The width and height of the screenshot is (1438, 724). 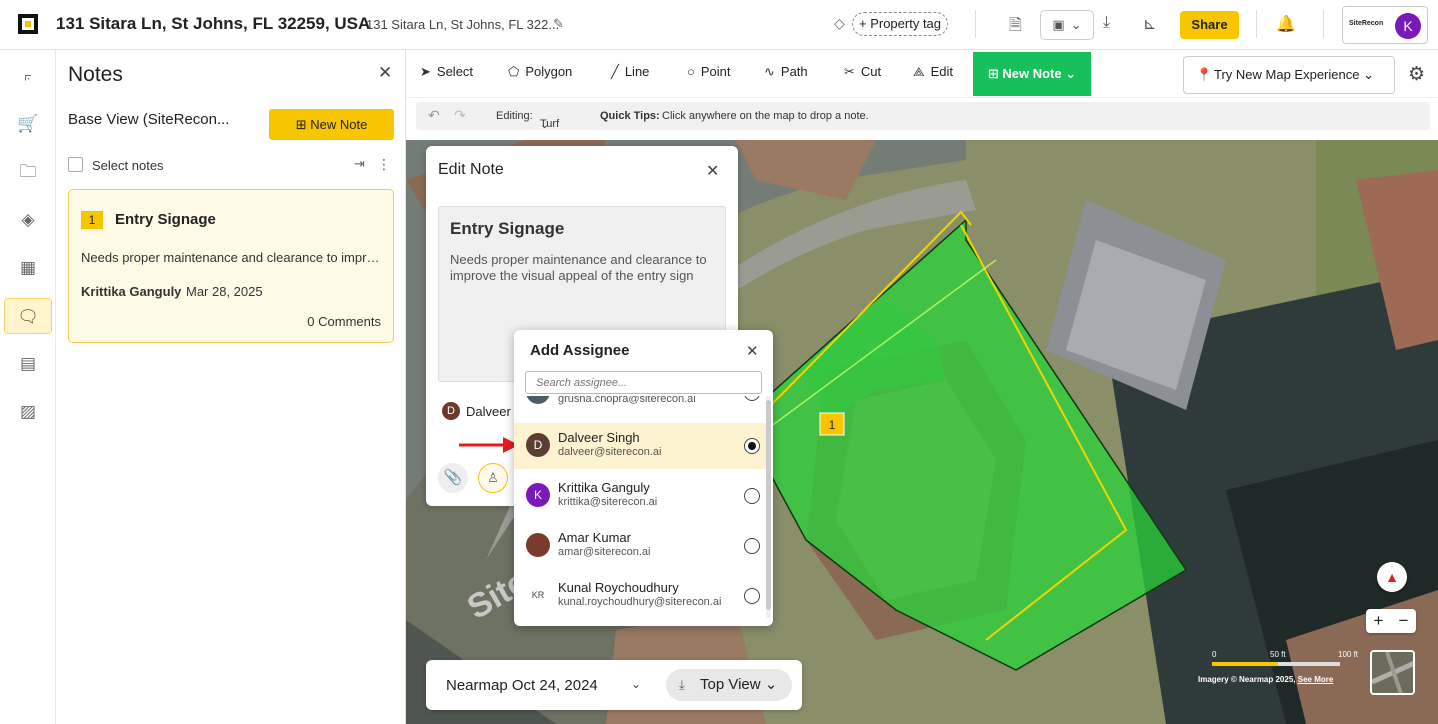 What do you see at coordinates (630, 116) in the screenshot?
I see `quick-tips-label: Quick Tips:` at bounding box center [630, 116].